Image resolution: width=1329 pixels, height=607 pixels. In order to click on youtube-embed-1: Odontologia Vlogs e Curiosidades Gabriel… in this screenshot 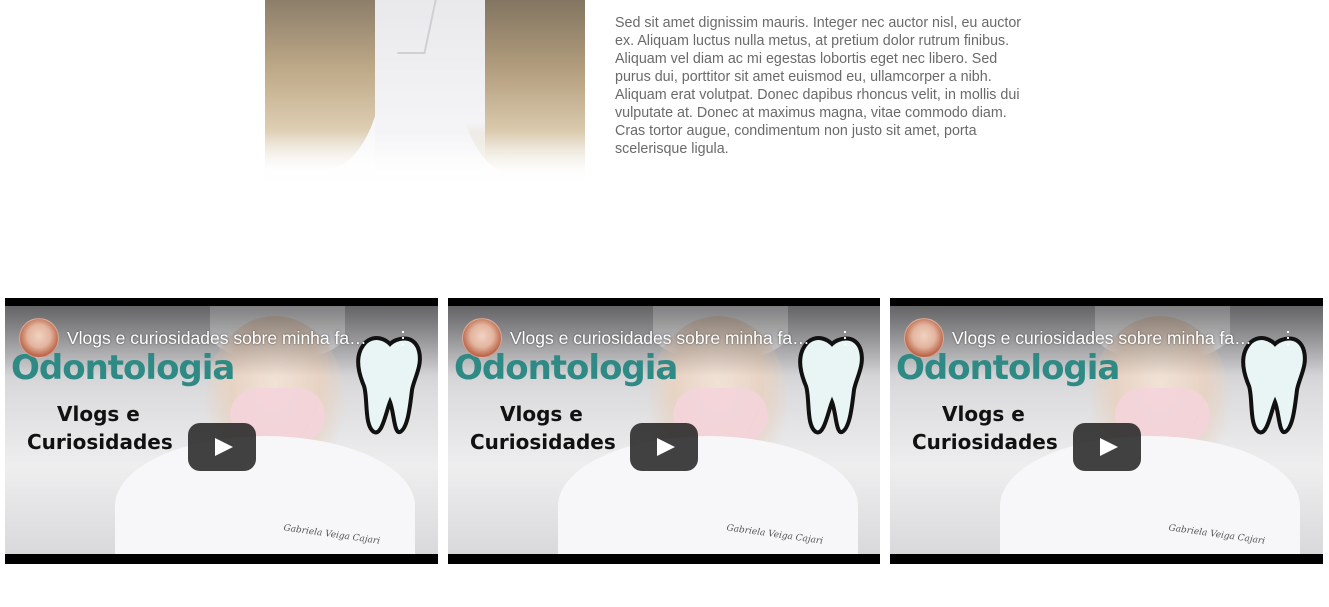, I will do `click(221, 431)`.